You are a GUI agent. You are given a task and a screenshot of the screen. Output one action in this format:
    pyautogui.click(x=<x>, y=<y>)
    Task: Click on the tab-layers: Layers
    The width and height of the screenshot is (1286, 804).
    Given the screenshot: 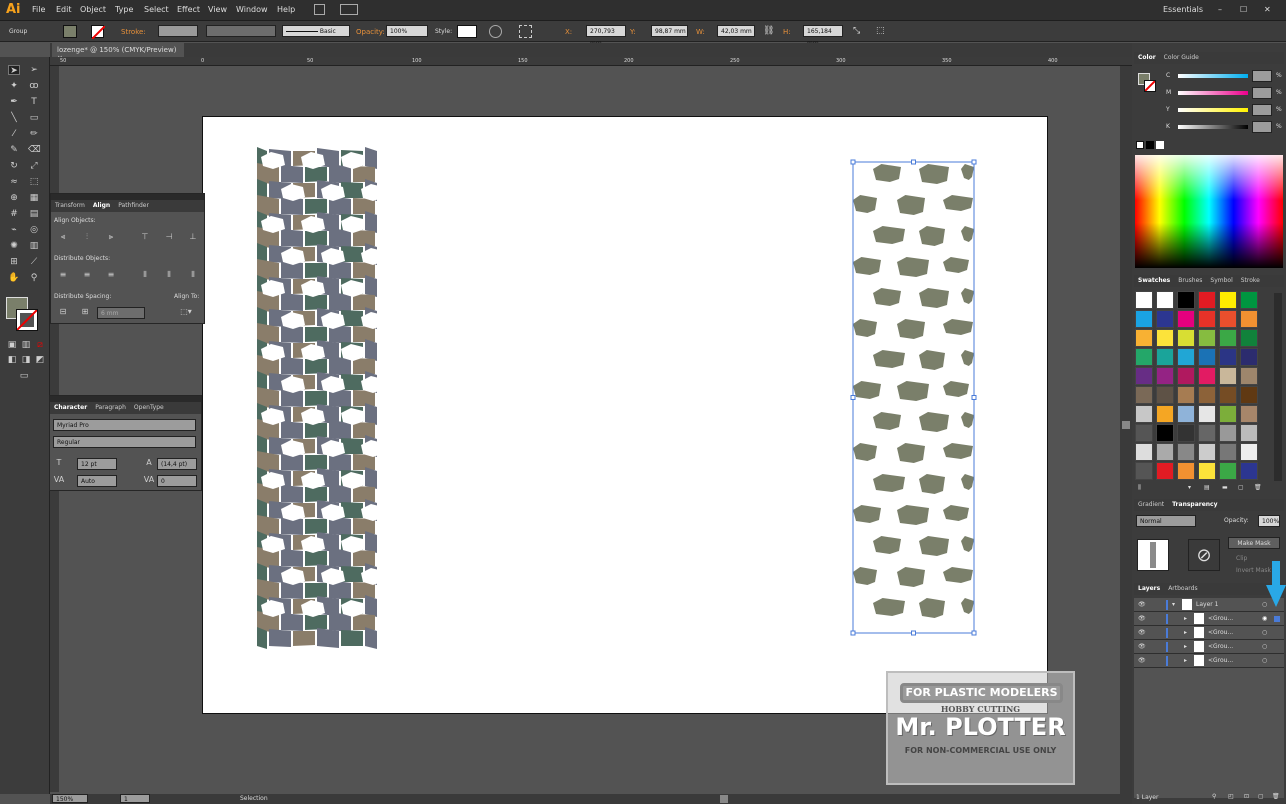 What is the action you would take?
    pyautogui.click(x=1149, y=588)
    